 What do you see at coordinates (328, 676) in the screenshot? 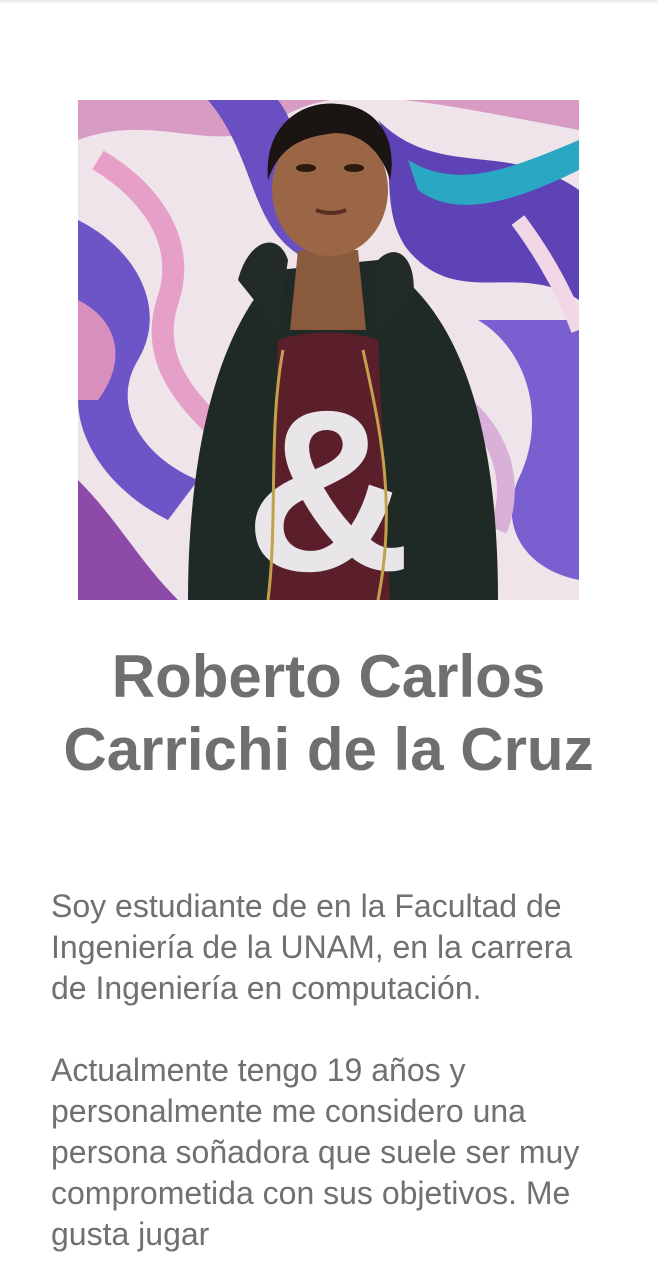
I see `profile-name-line1: Roberto Carlos` at bounding box center [328, 676].